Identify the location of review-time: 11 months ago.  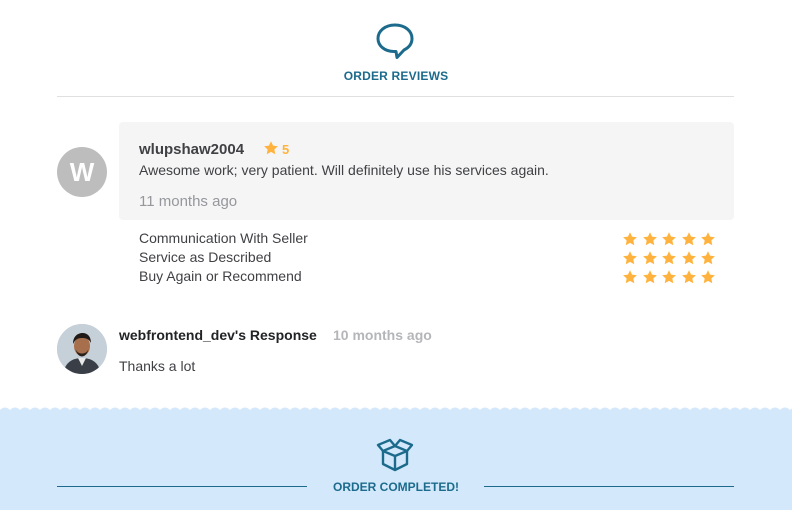
(188, 201).